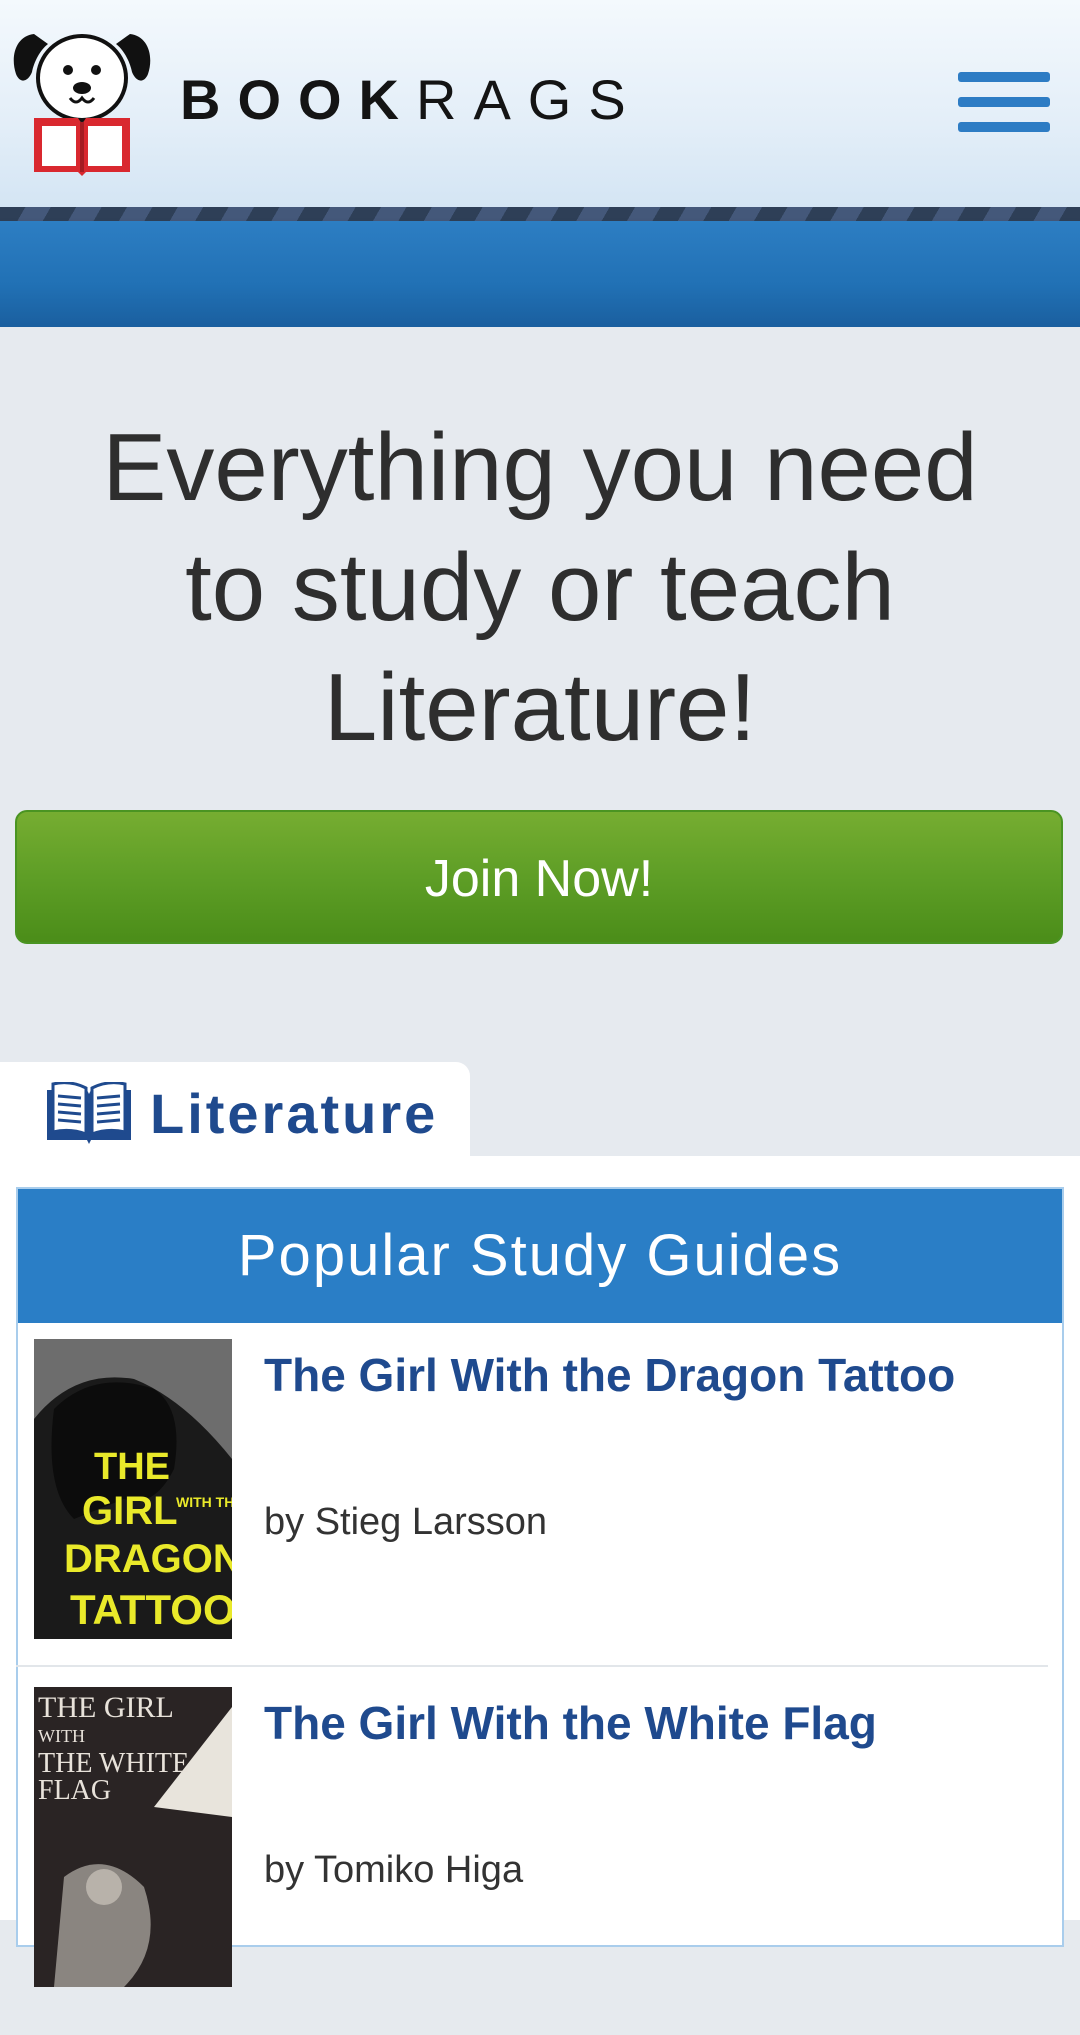 The image size is (1080, 2035). What do you see at coordinates (529, 99) in the screenshot?
I see `brand-light: RAGS` at bounding box center [529, 99].